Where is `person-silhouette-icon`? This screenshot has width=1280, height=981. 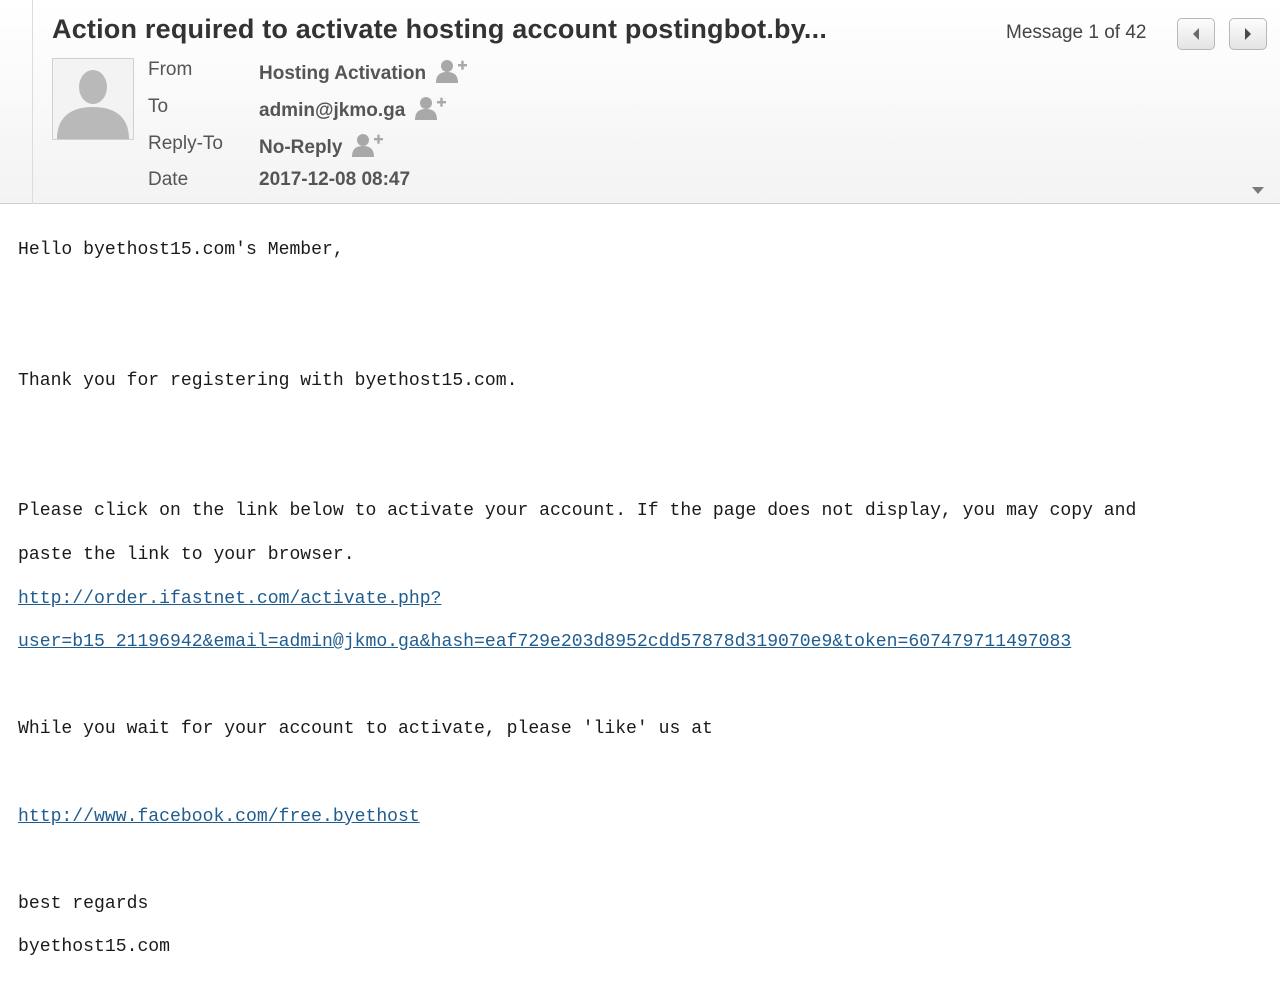
person-silhouette-icon is located at coordinates (93, 104).